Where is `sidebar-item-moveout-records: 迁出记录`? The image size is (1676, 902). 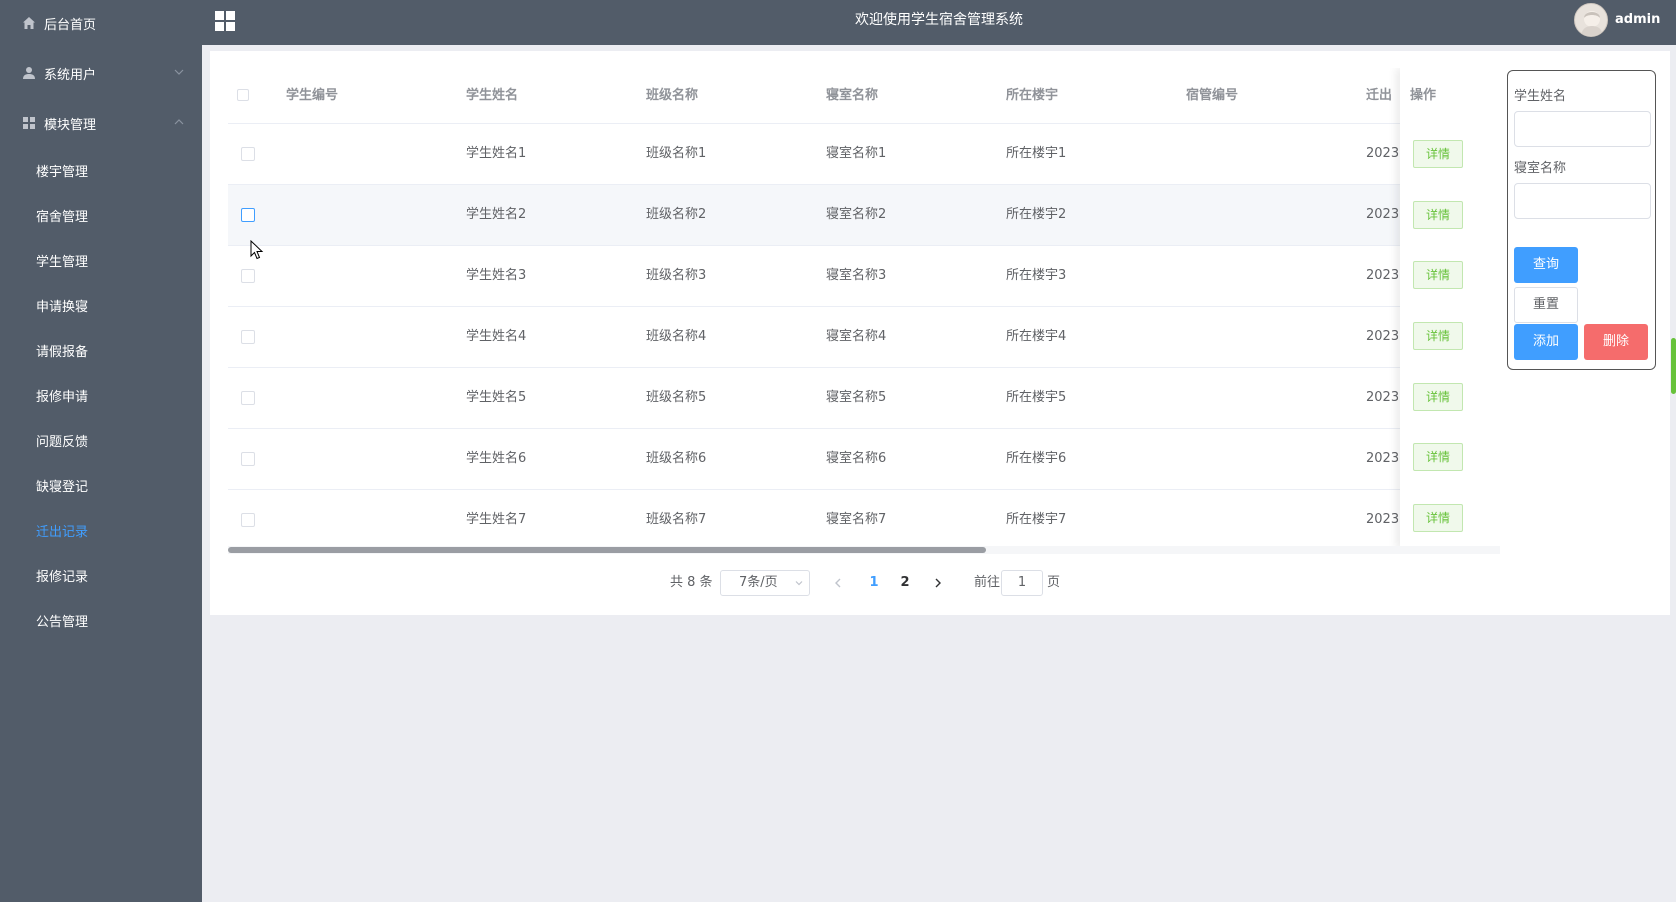 sidebar-item-moveout-records: 迁出记录 is located at coordinates (101, 530).